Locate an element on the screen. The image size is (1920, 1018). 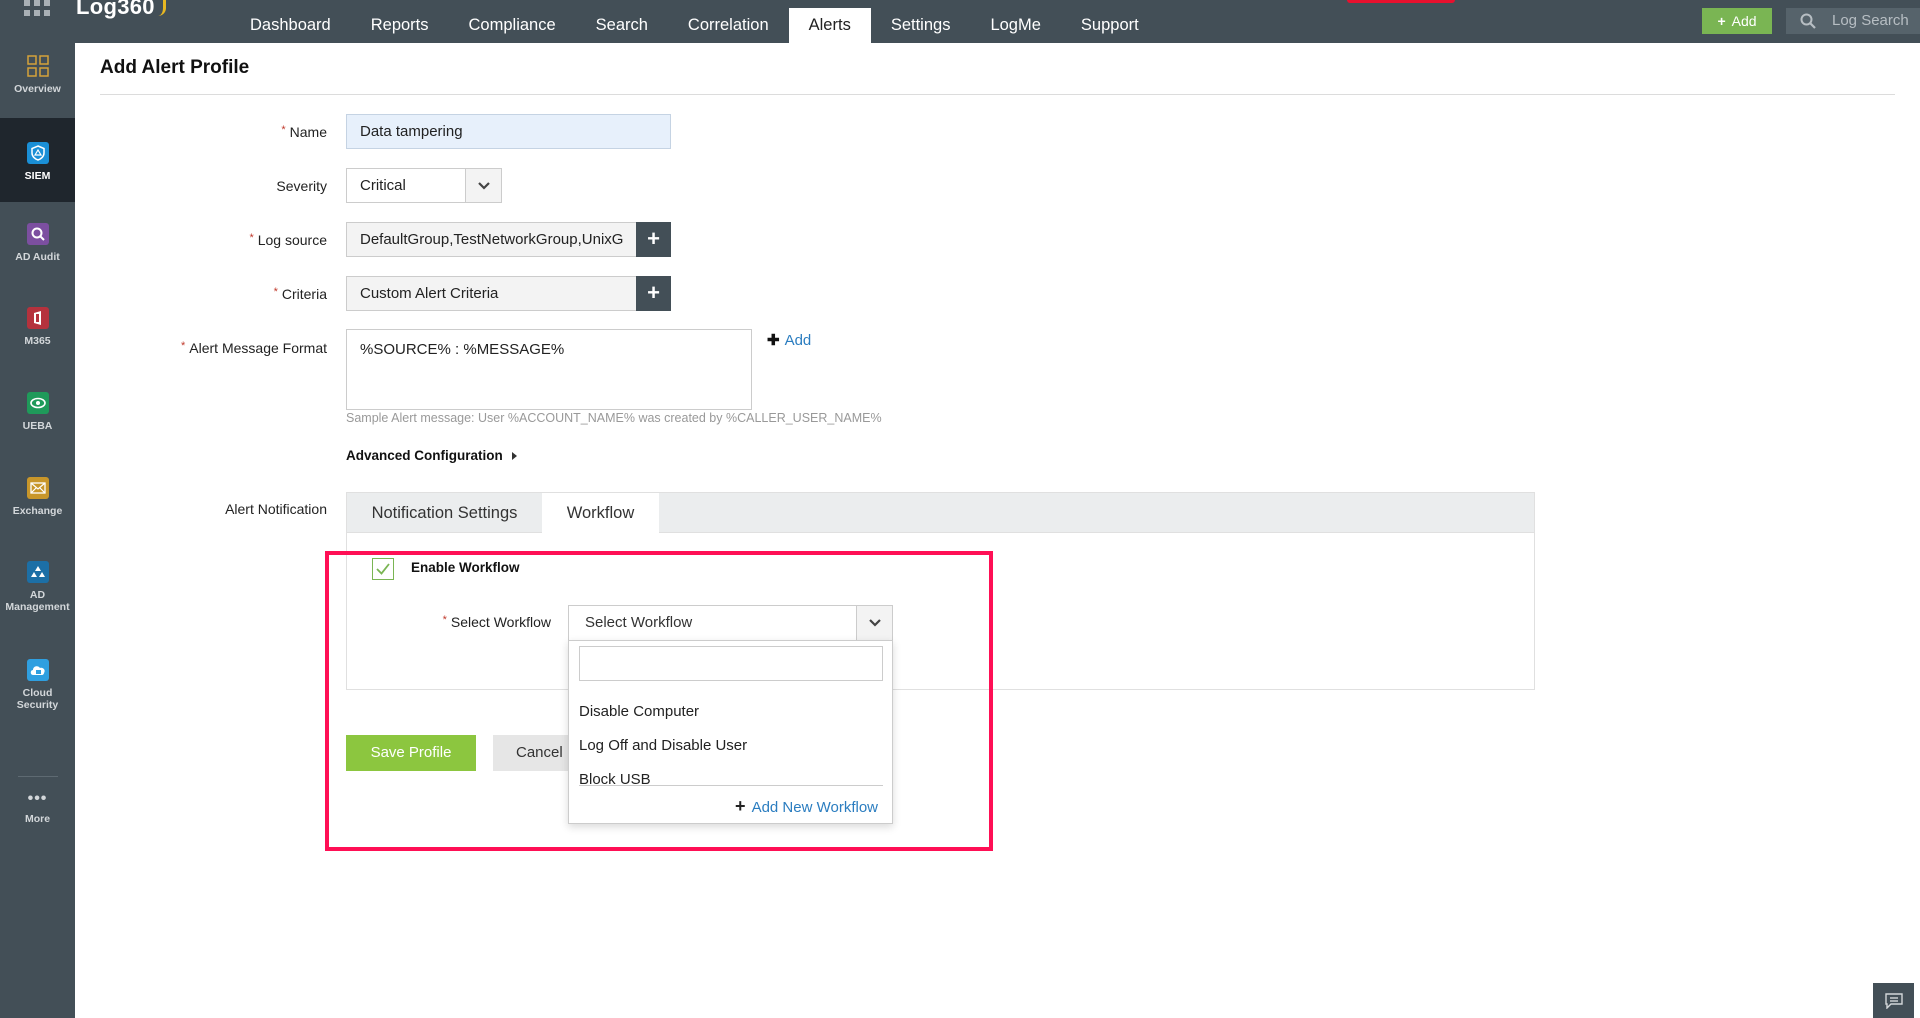
add-button: + Add is located at coordinates (1737, 21).